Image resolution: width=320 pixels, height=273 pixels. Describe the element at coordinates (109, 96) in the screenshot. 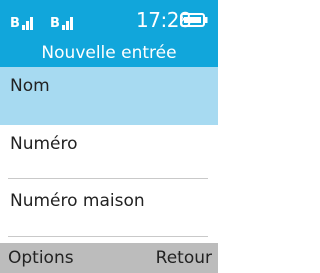

I see `field-nom: Nom` at that location.